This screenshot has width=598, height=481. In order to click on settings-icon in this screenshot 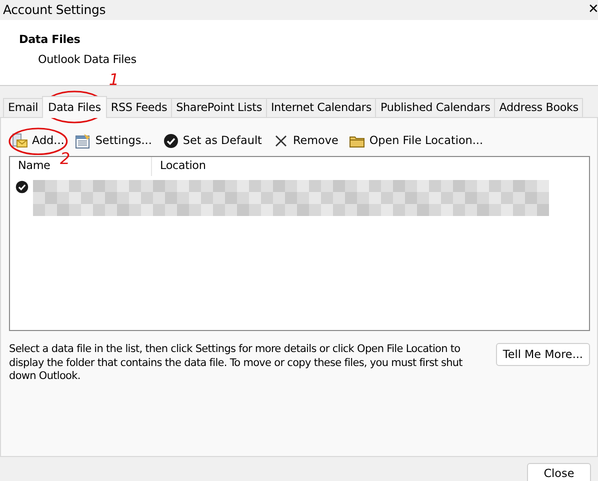, I will do `click(83, 140)`.